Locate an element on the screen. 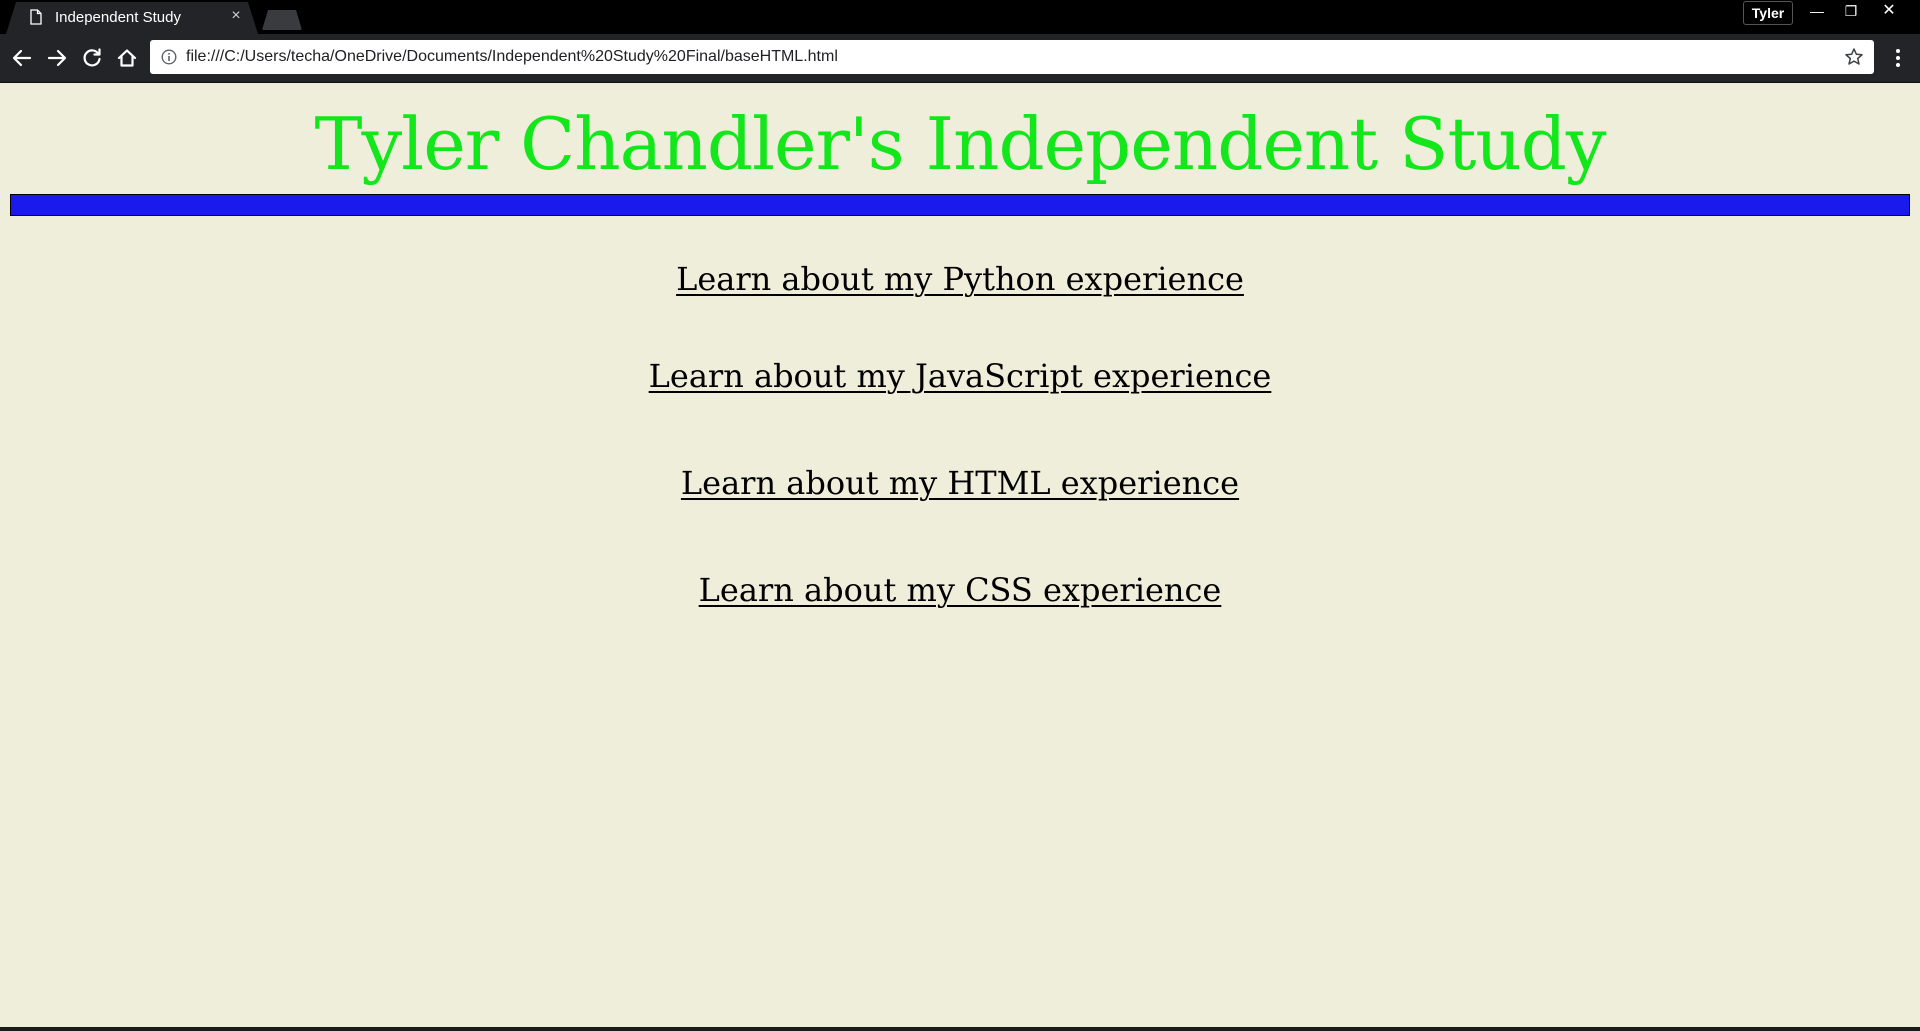 The width and height of the screenshot is (1920, 1031). star-icon is located at coordinates (1854, 57).